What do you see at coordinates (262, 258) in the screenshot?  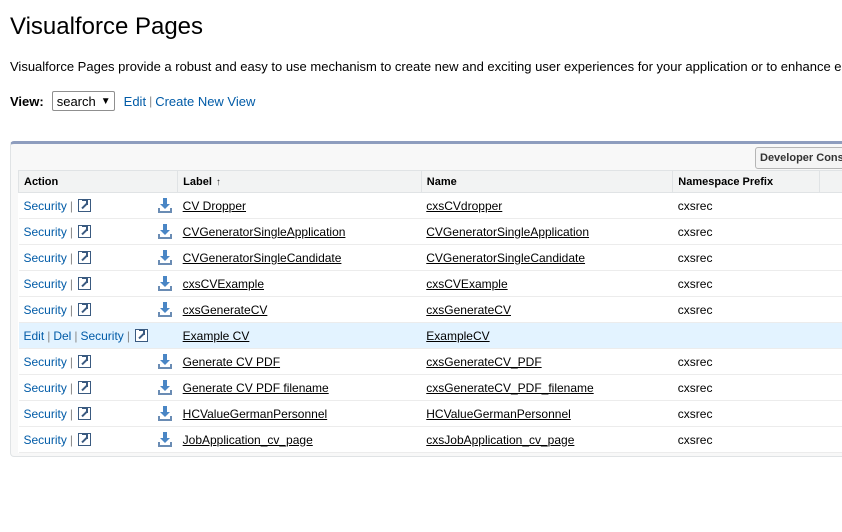 I see `page-label-link: CVGeneratorSingleCandidate` at bounding box center [262, 258].